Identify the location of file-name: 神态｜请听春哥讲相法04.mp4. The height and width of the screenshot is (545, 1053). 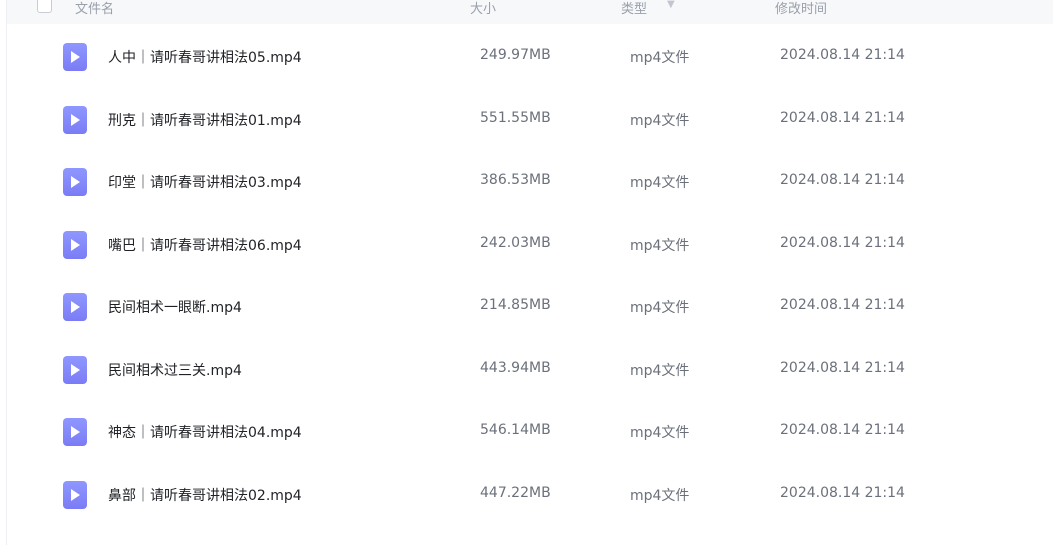
(205, 432).